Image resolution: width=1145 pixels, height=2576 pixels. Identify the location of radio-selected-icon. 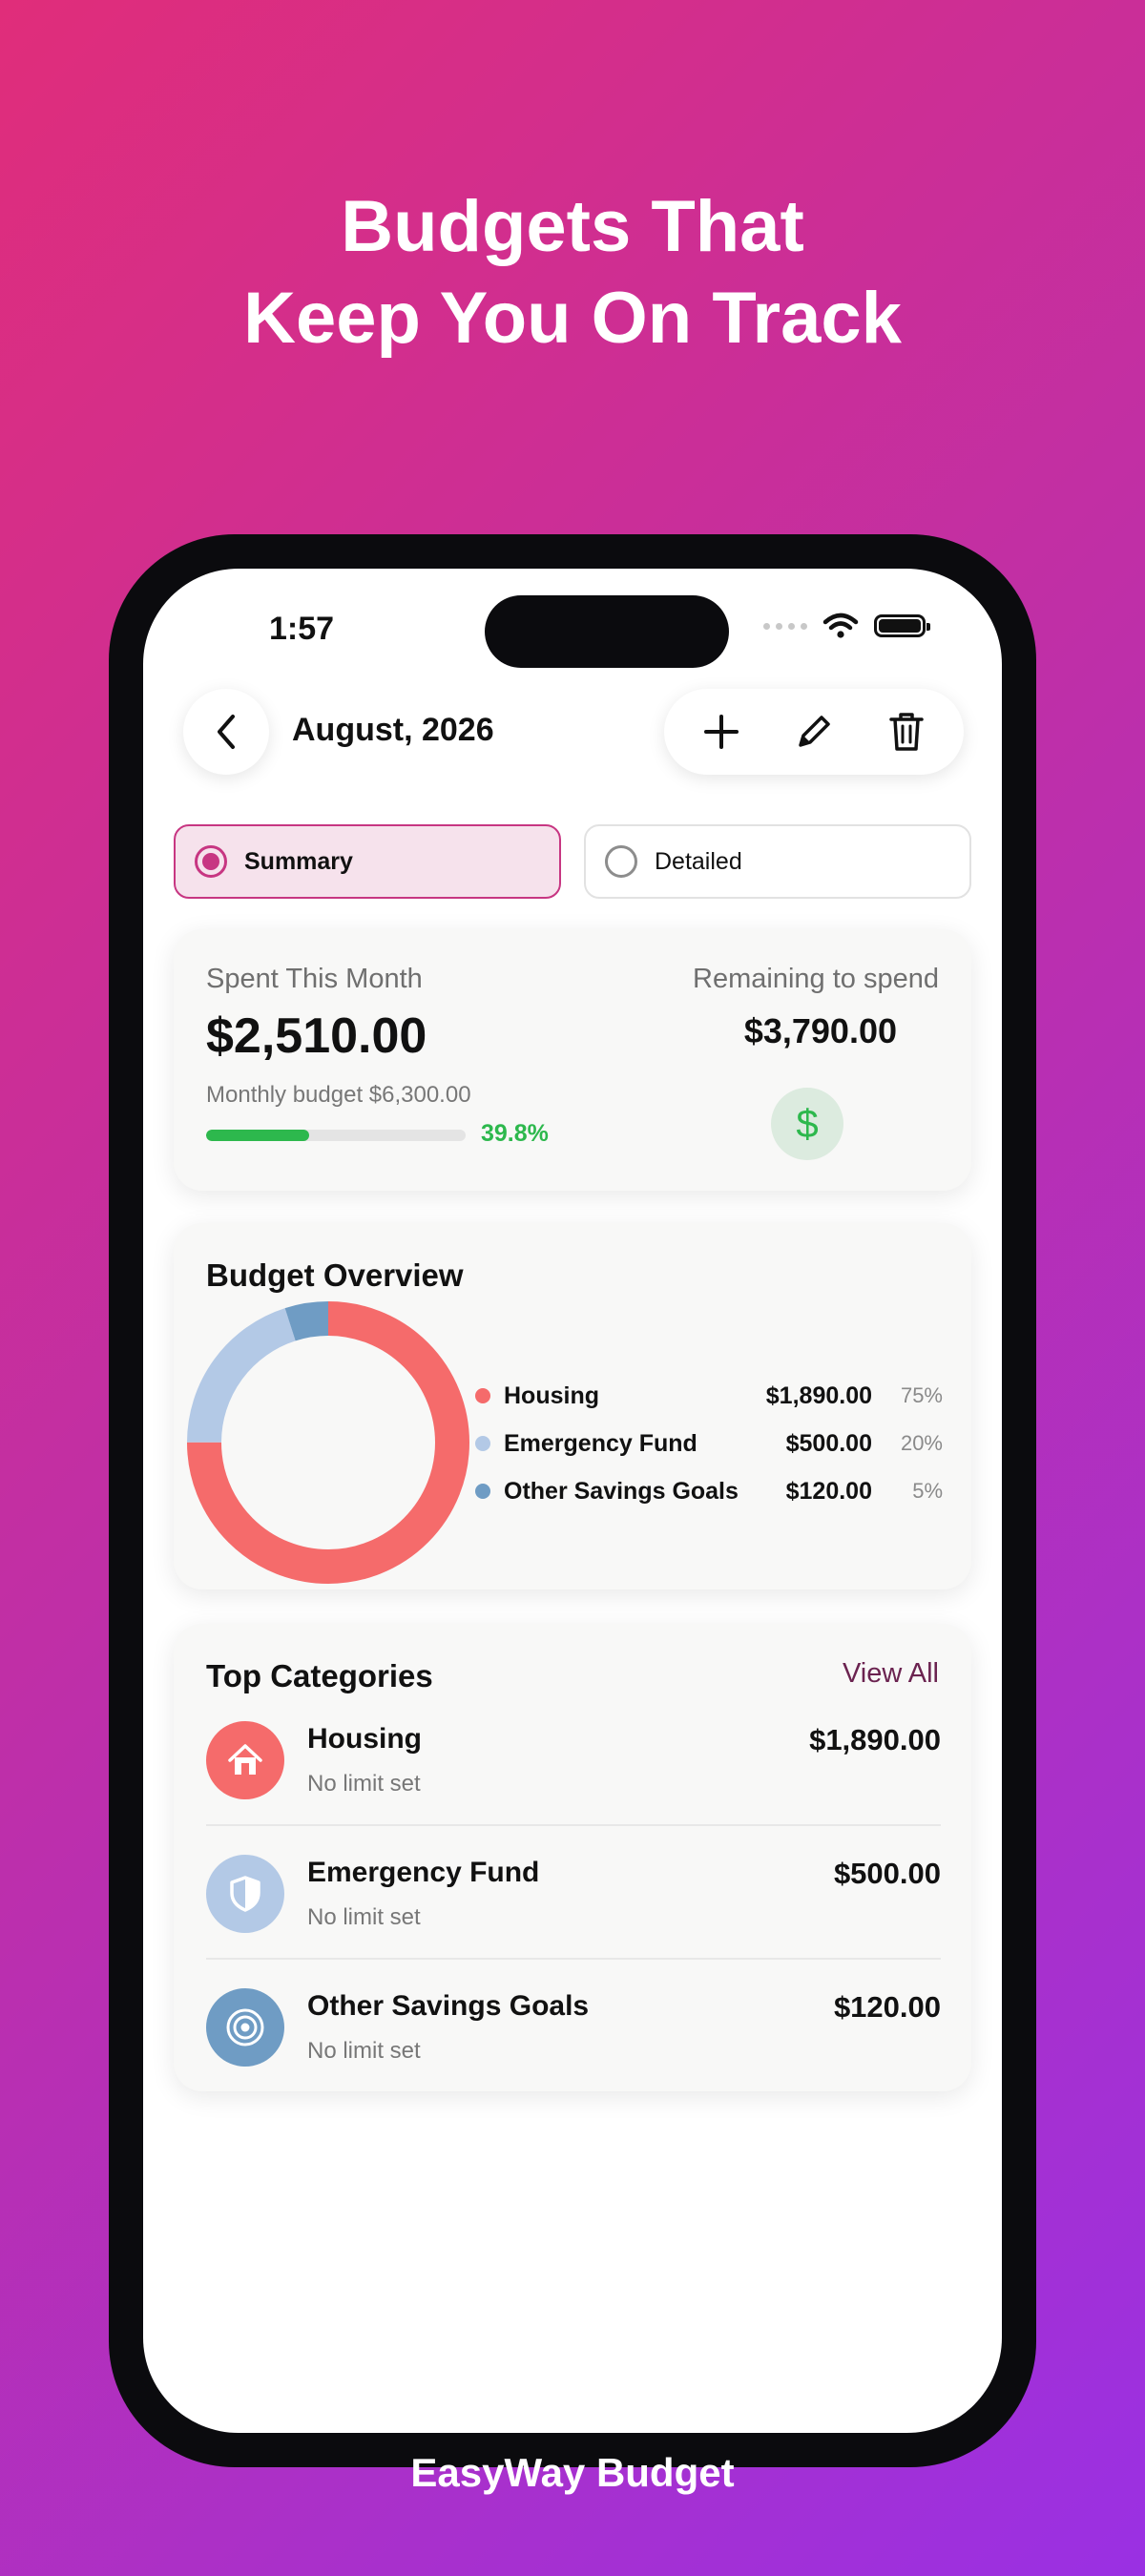
(211, 861).